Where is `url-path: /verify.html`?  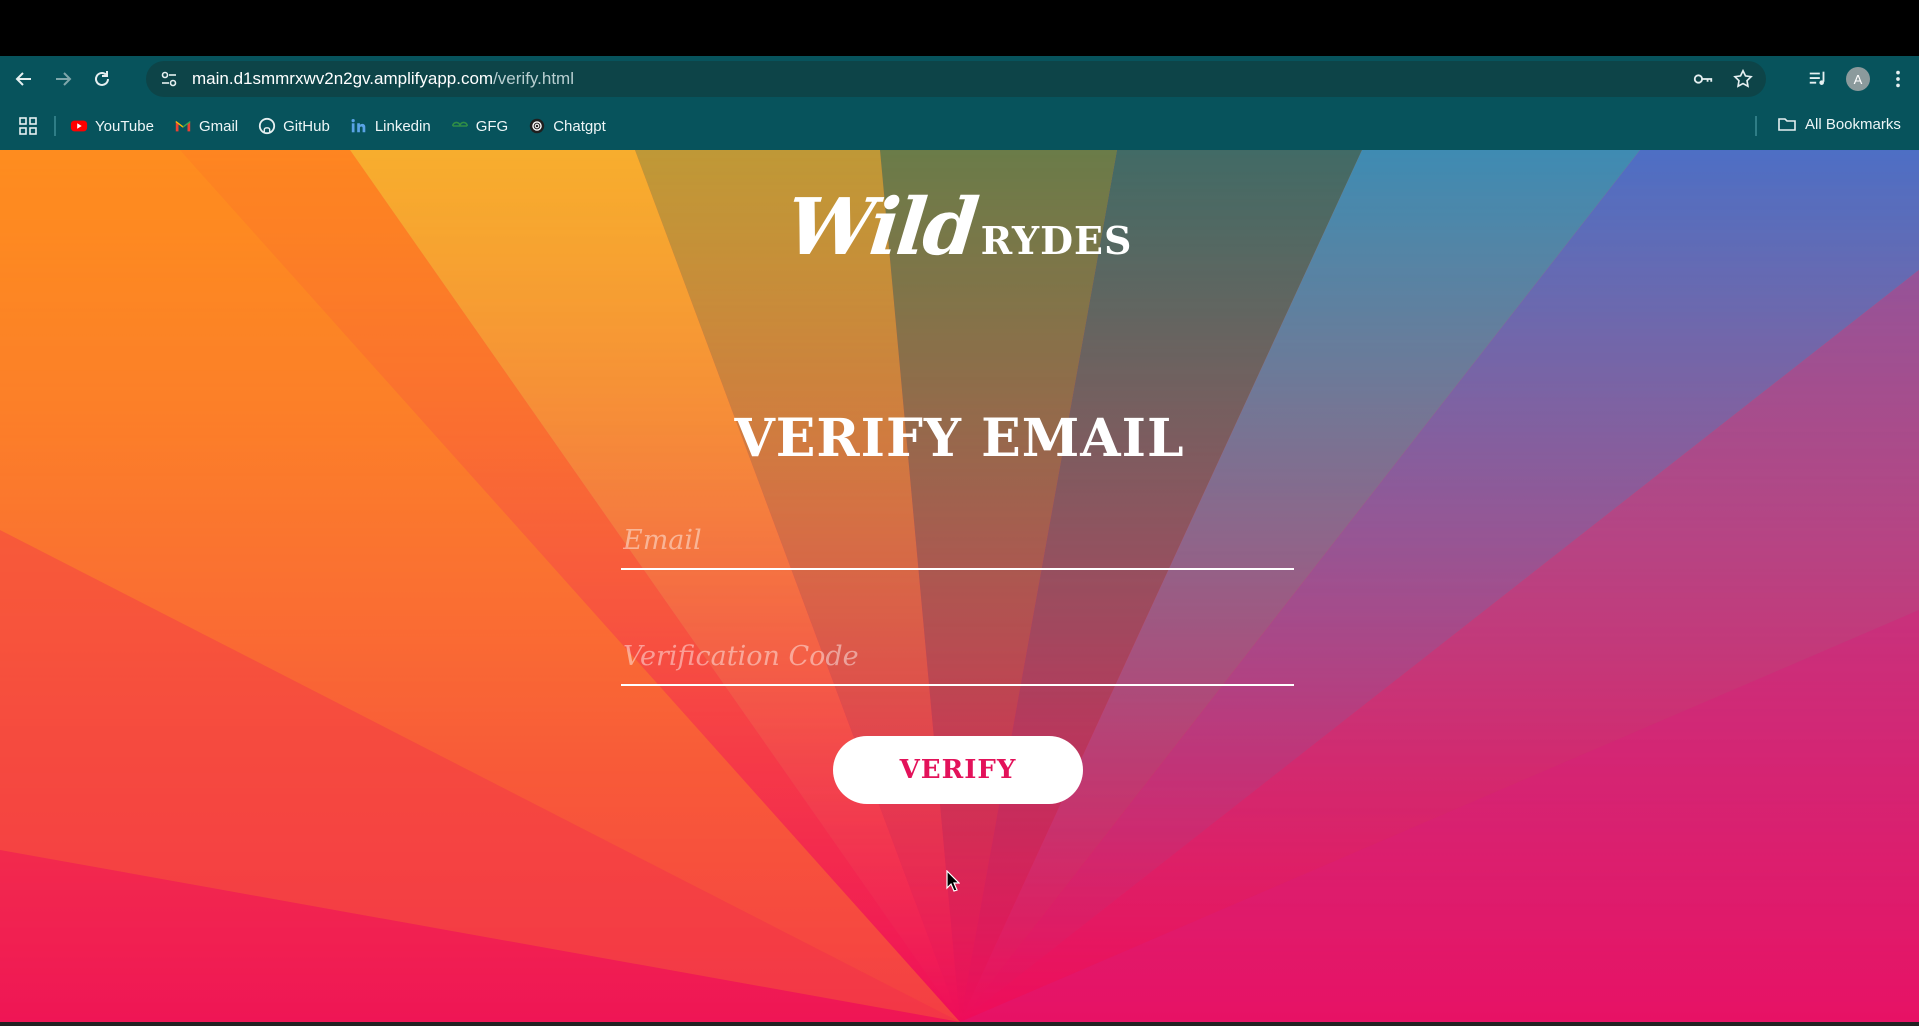
url-path: /verify.html is located at coordinates (533, 78).